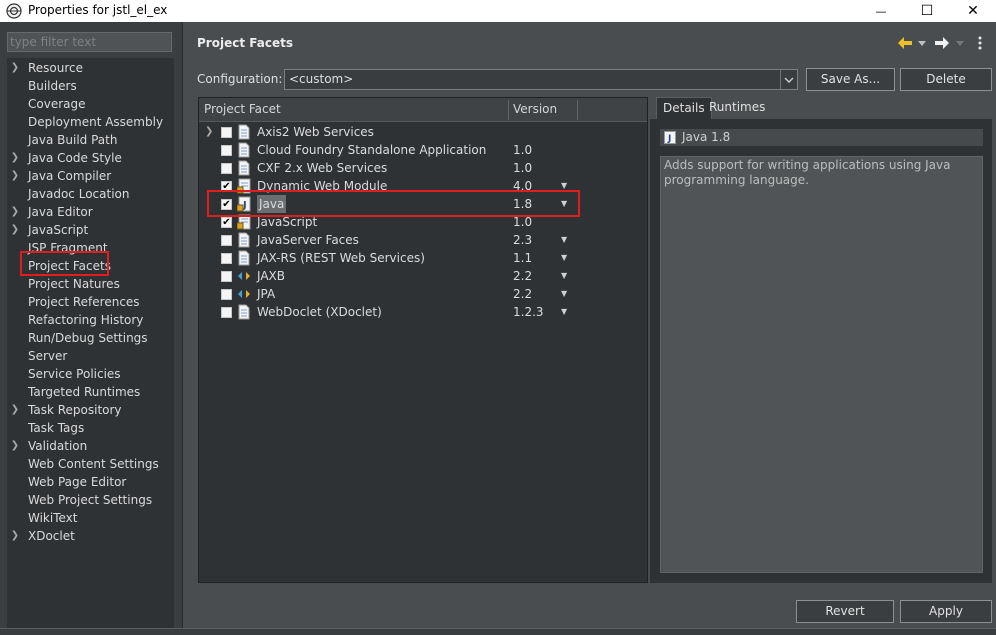 The width and height of the screenshot is (996, 635). I want to click on sidebar-item: Java Build Path, so click(90, 140).